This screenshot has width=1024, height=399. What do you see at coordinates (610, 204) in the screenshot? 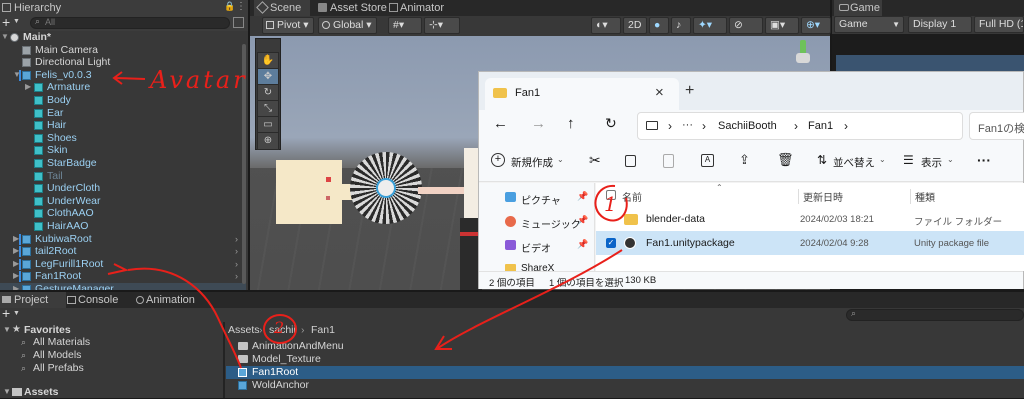
I see `annotation-num1: 1` at bounding box center [610, 204].